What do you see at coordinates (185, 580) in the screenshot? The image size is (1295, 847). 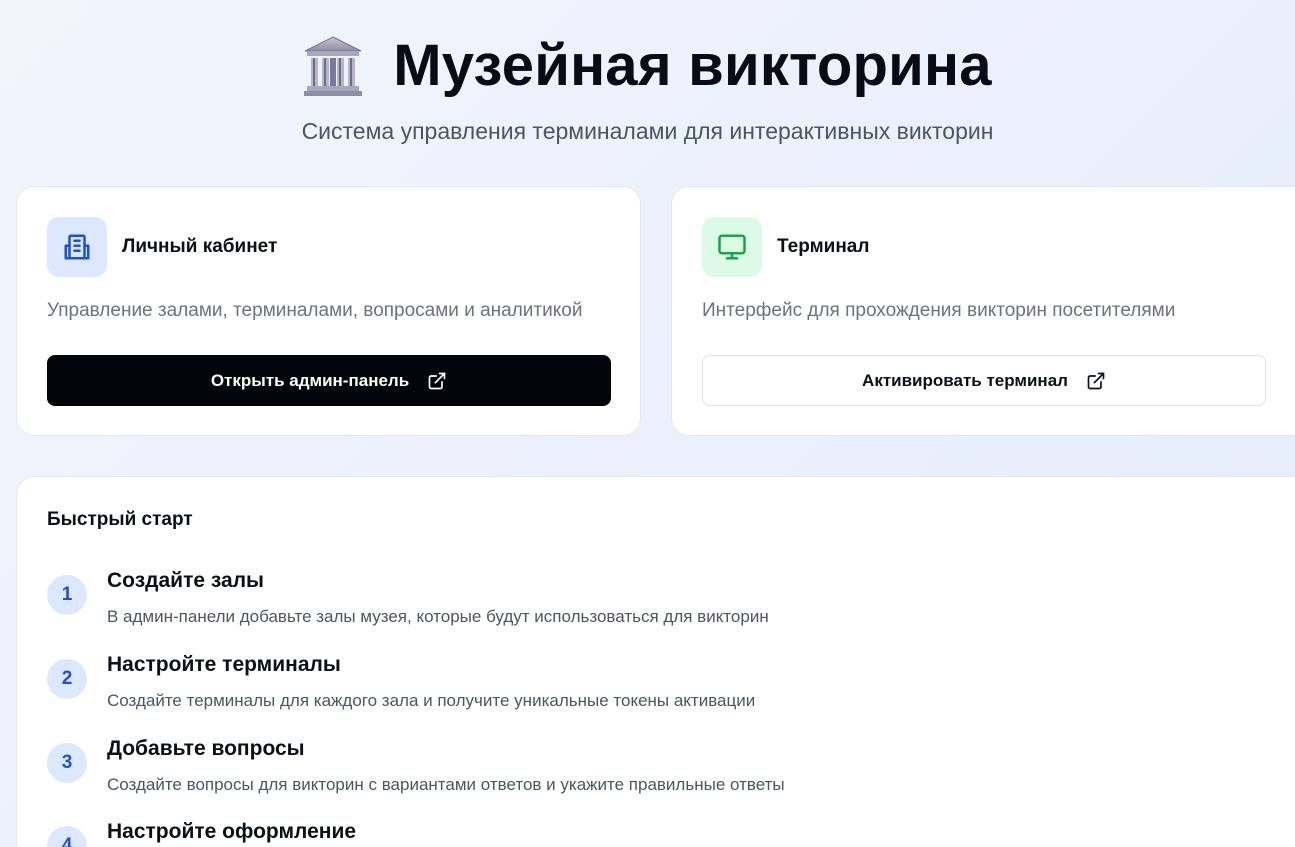 I see `step-title: Создайте залы` at bounding box center [185, 580].